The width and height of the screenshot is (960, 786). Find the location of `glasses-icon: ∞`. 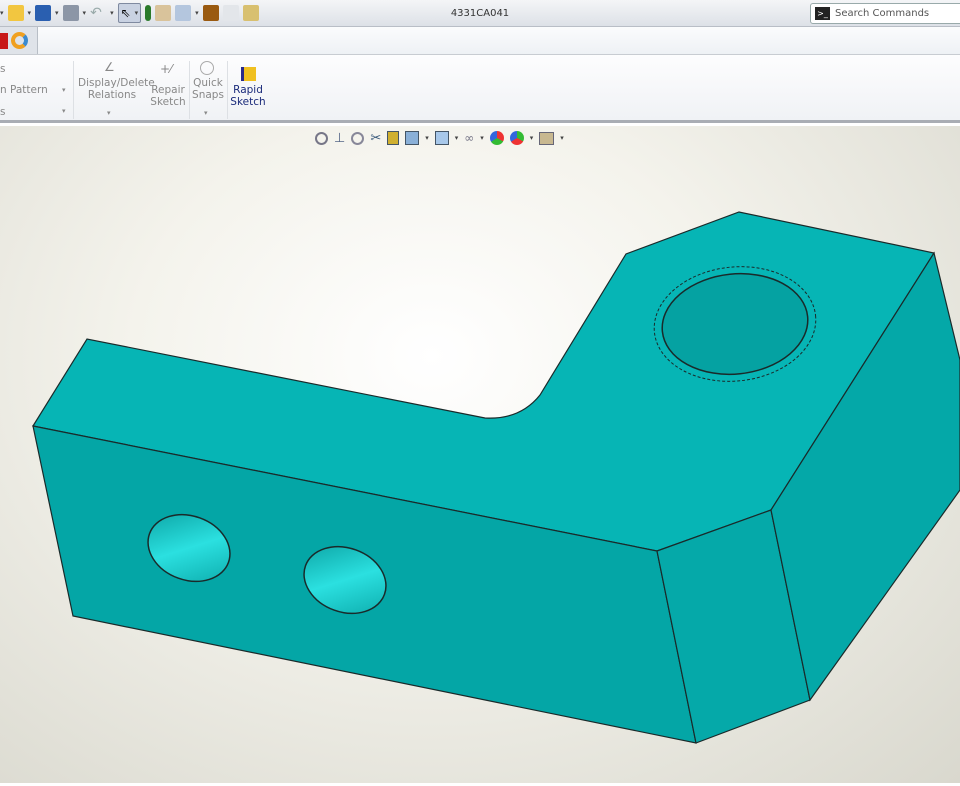

glasses-icon: ∞ is located at coordinates (469, 138).